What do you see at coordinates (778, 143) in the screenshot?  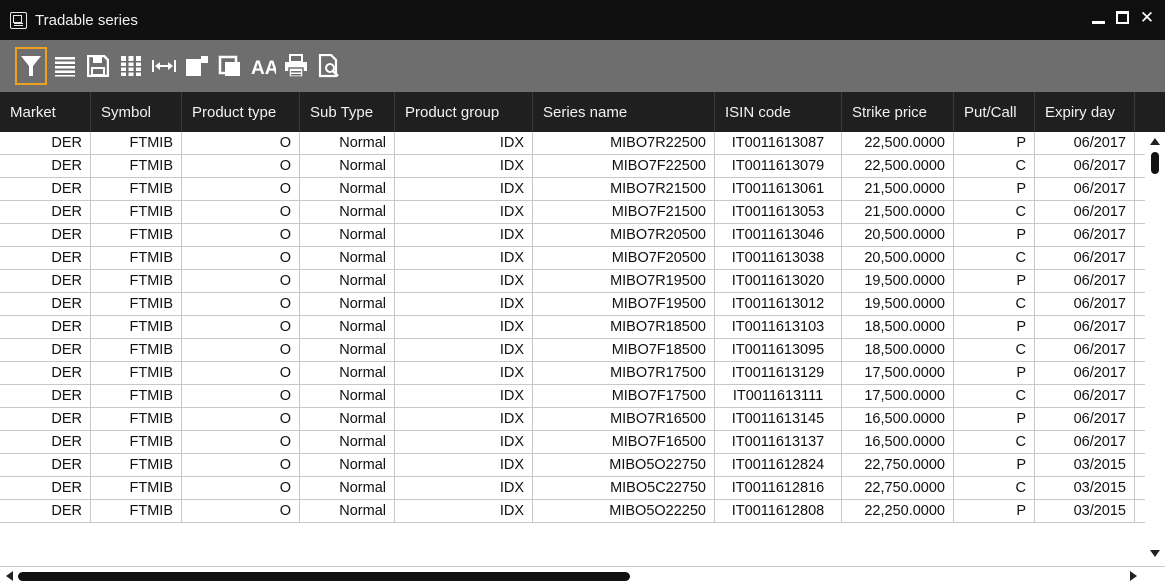 I see `cell-isin-code: IT0011613087` at bounding box center [778, 143].